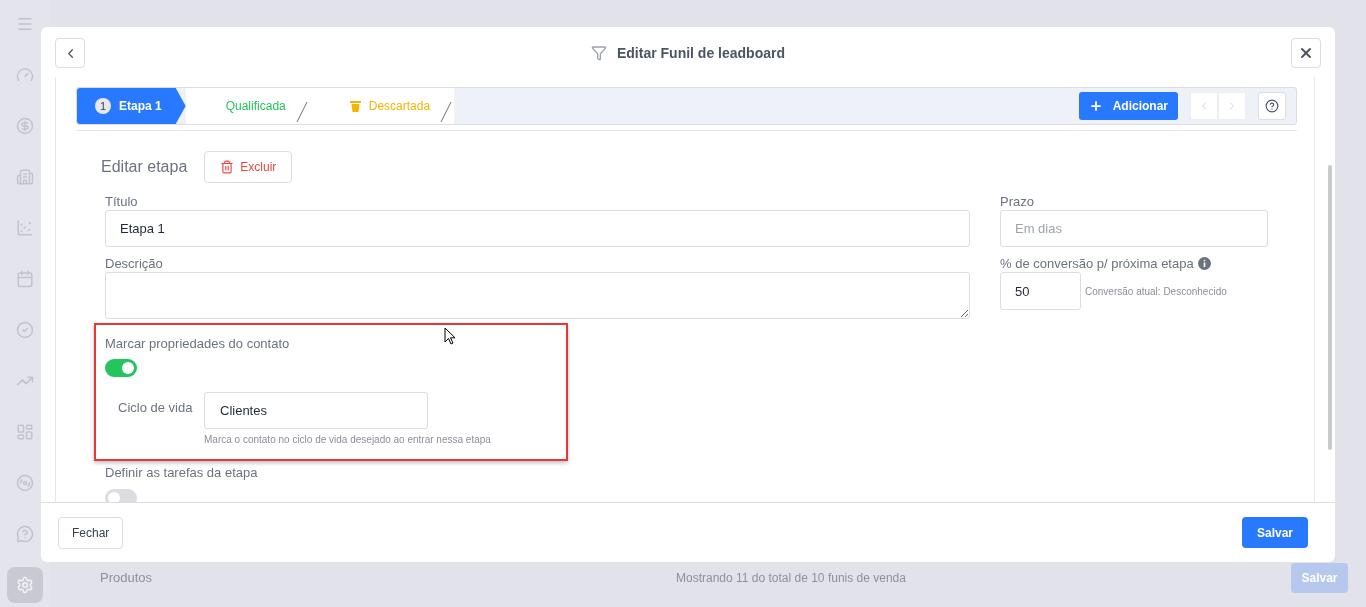  Describe the element at coordinates (70, 53) in the screenshot. I see `back-button` at that location.